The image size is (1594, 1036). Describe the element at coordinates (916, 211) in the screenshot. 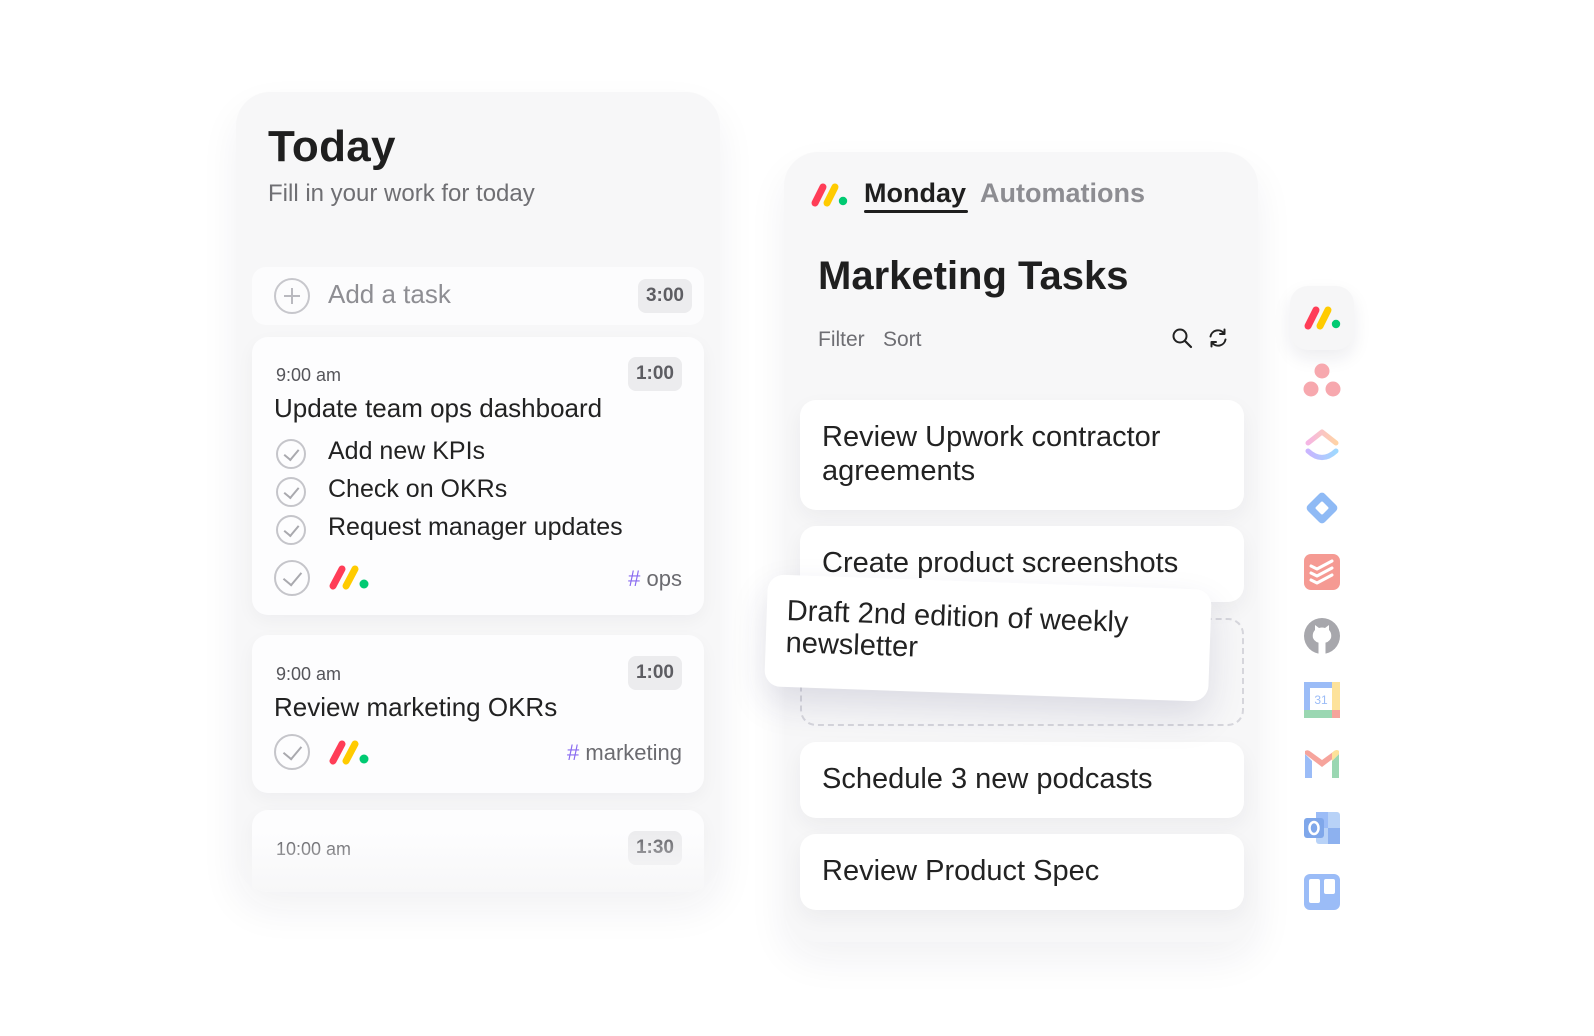

I see `active-tab-indicator` at that location.